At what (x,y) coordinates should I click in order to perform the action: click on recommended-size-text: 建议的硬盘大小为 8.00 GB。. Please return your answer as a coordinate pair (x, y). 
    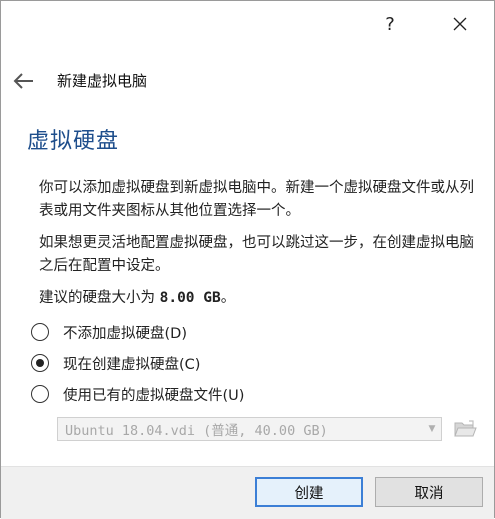
    Looking at the image, I should click on (137, 296).